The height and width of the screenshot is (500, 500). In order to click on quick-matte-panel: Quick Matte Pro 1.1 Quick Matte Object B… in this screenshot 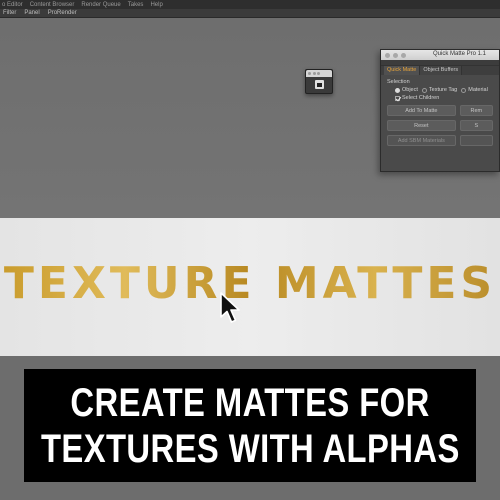, I will do `click(440, 110)`.